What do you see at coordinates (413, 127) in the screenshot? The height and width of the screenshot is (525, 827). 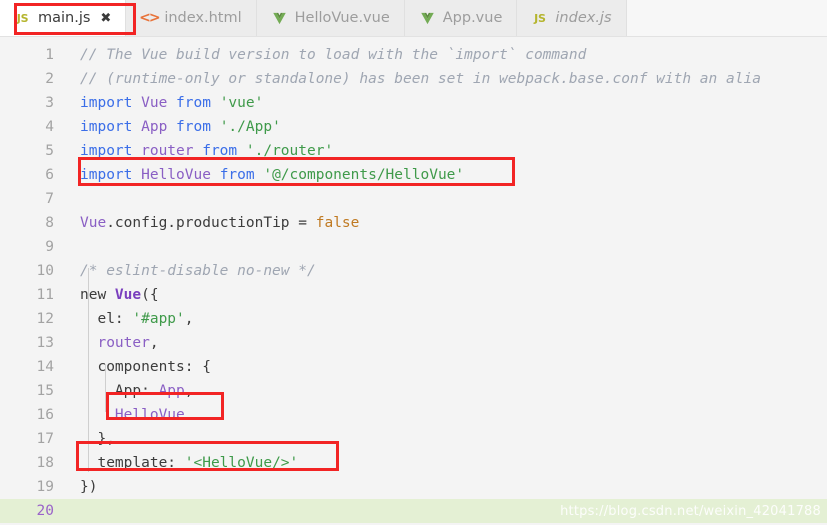 I see `code-line: 4 import App from './App'` at bounding box center [413, 127].